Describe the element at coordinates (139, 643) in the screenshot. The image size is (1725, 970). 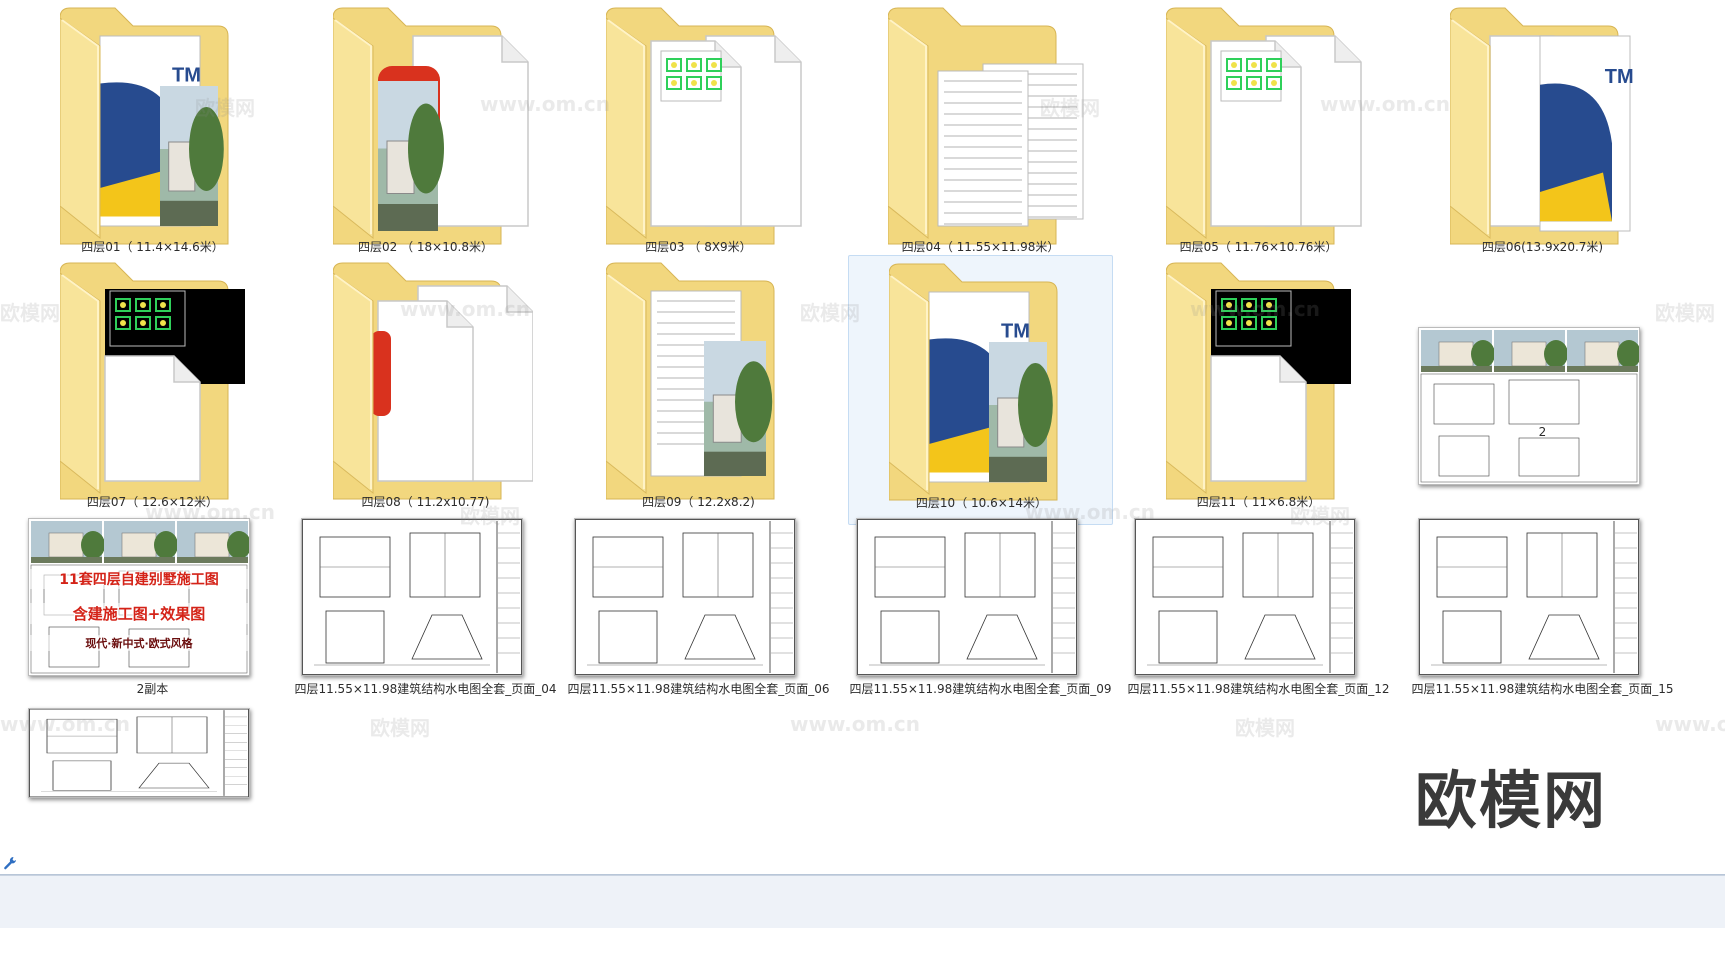
I see `poster-text-line: 现代·新中式·欧式风格` at that location.